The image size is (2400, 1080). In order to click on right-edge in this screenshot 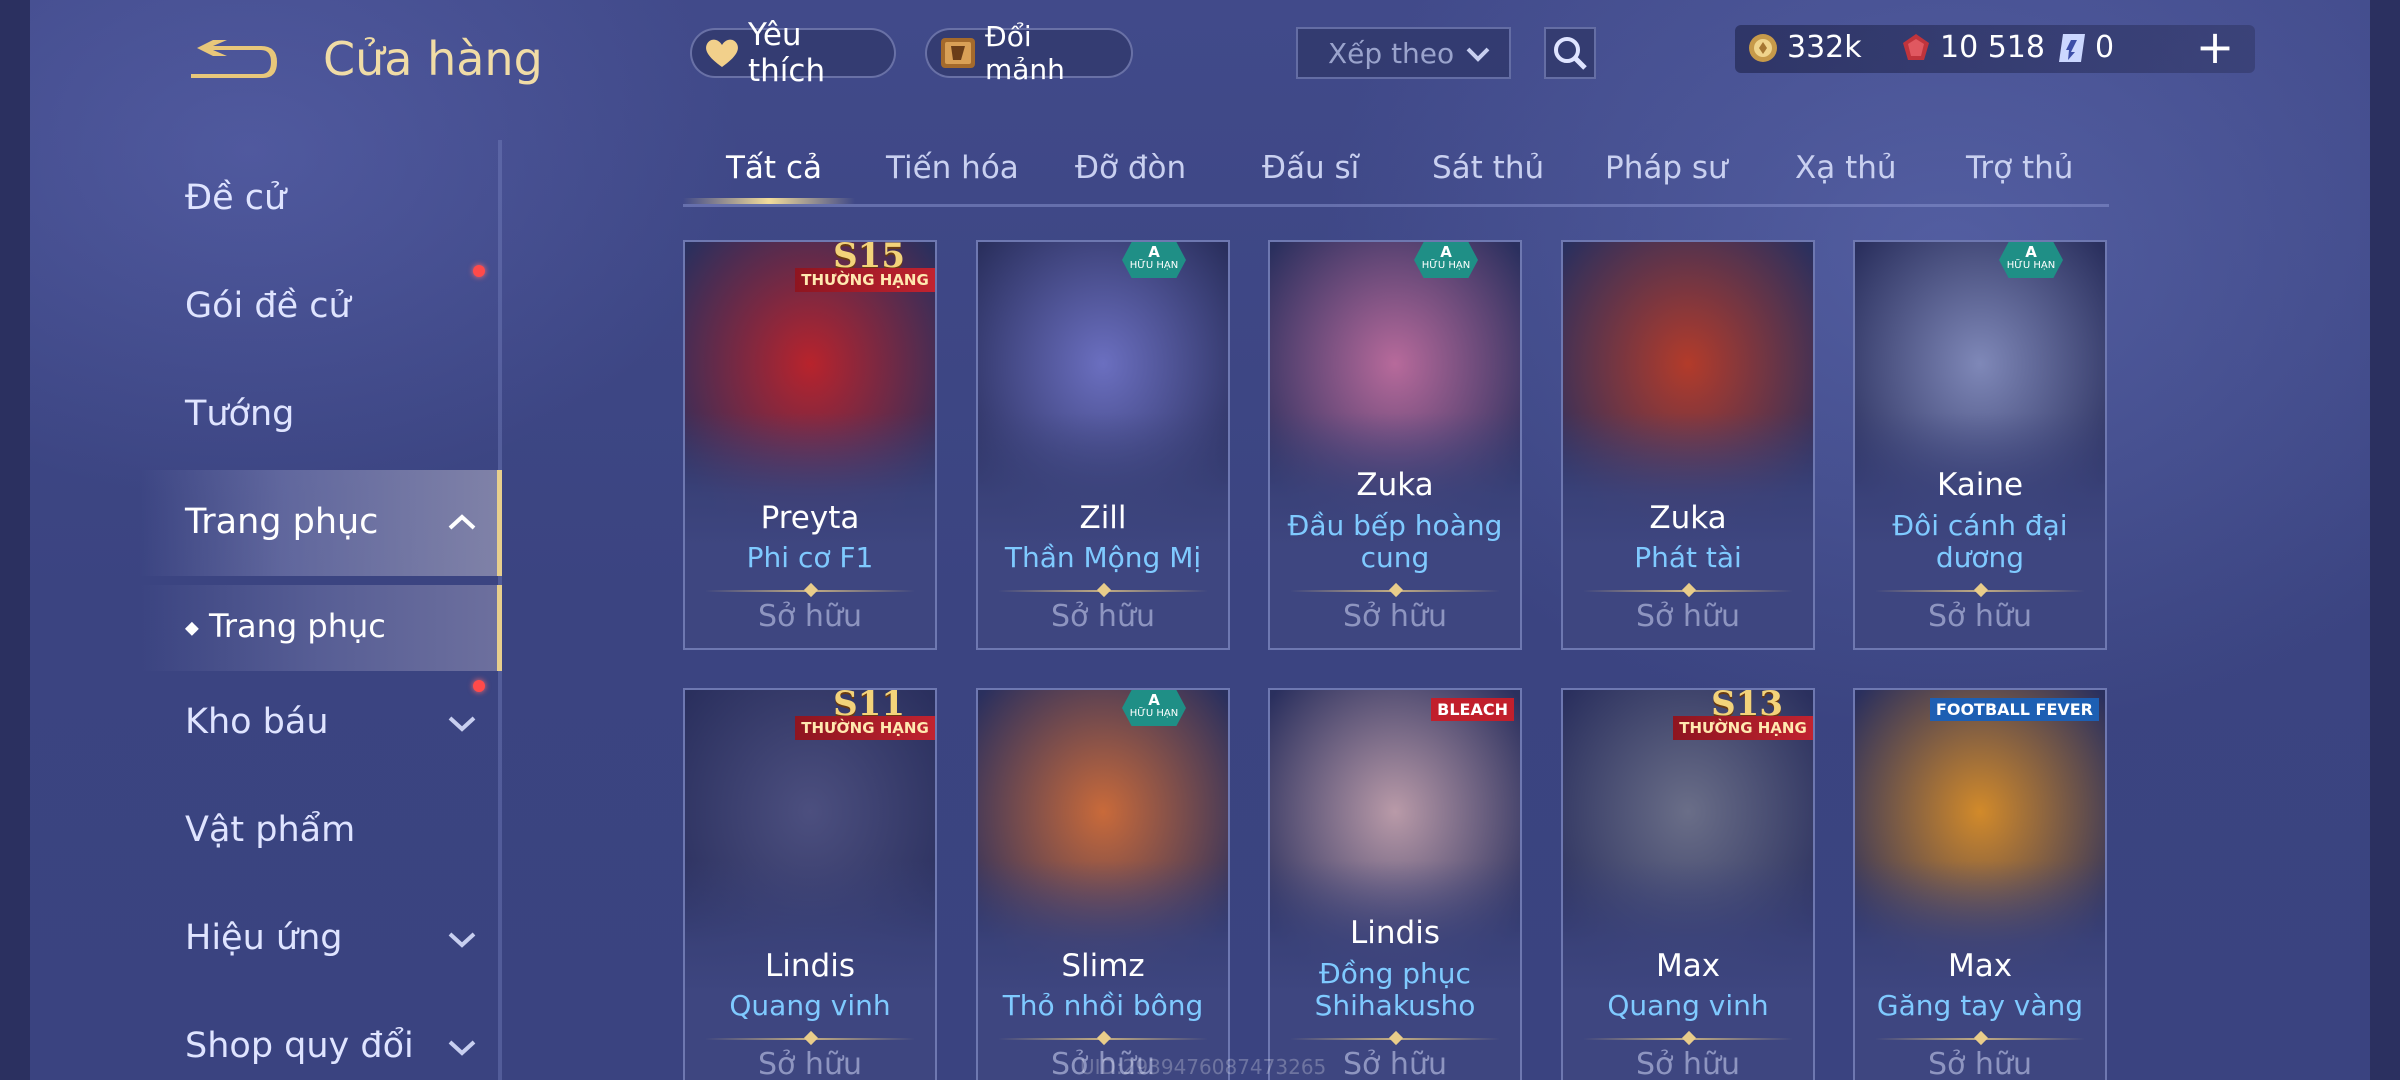, I will do `click(2385, 540)`.